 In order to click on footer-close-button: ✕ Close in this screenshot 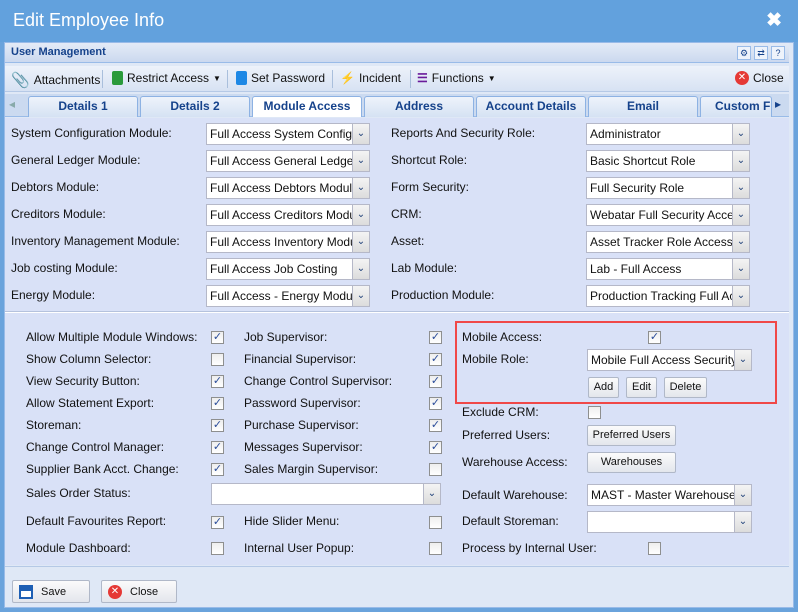, I will do `click(139, 591)`.